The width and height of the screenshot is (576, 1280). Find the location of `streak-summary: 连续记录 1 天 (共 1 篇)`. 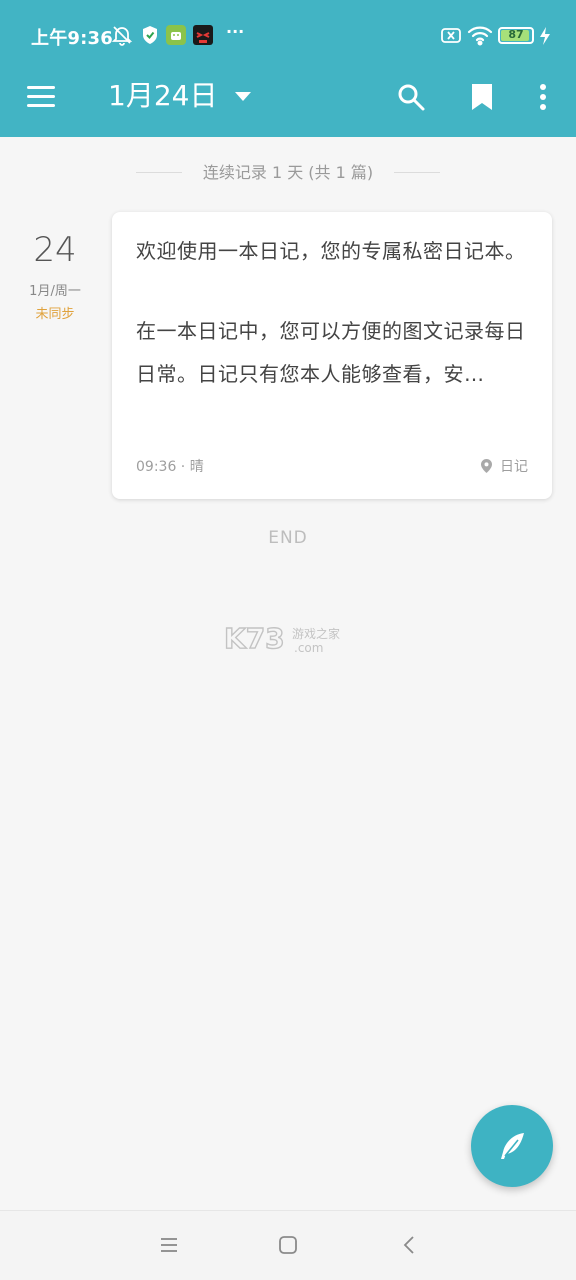

streak-summary: 连续记录 1 天 (共 1 篇) is located at coordinates (288, 173).